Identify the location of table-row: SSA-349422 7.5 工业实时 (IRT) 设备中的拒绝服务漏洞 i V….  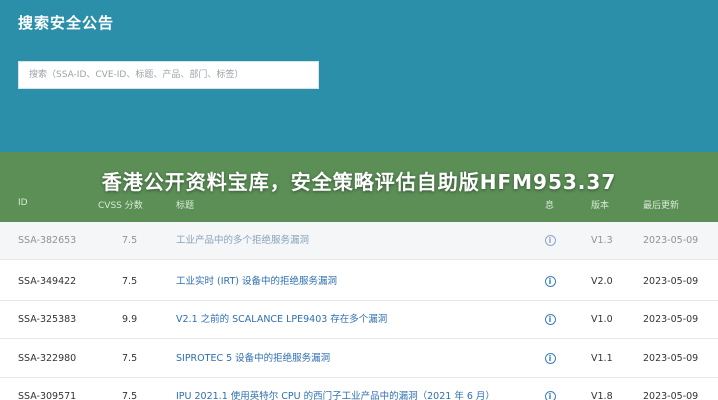
(359, 282).